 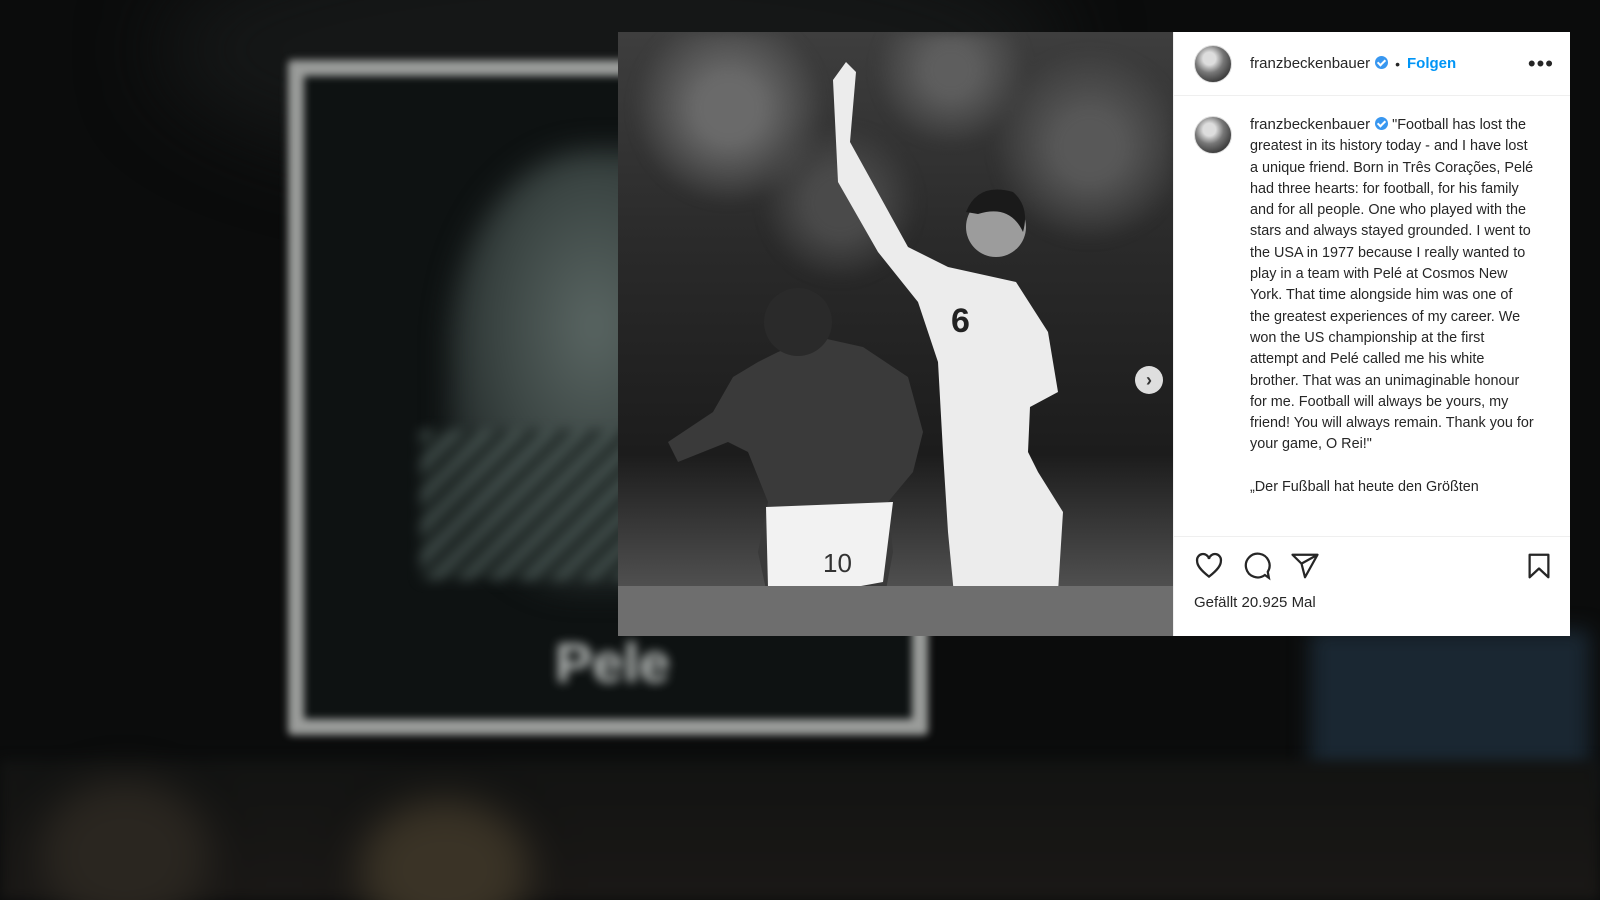 I want to click on heart-icon, so click(x=1209, y=566).